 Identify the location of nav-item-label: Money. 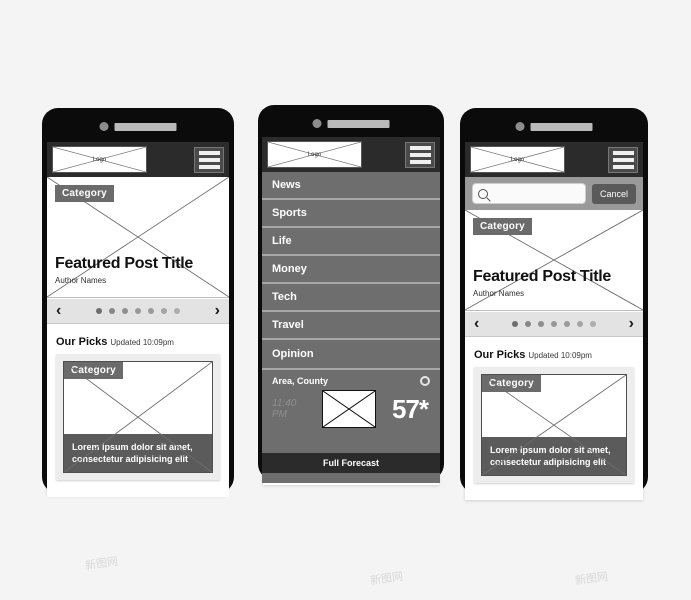
(289, 269).